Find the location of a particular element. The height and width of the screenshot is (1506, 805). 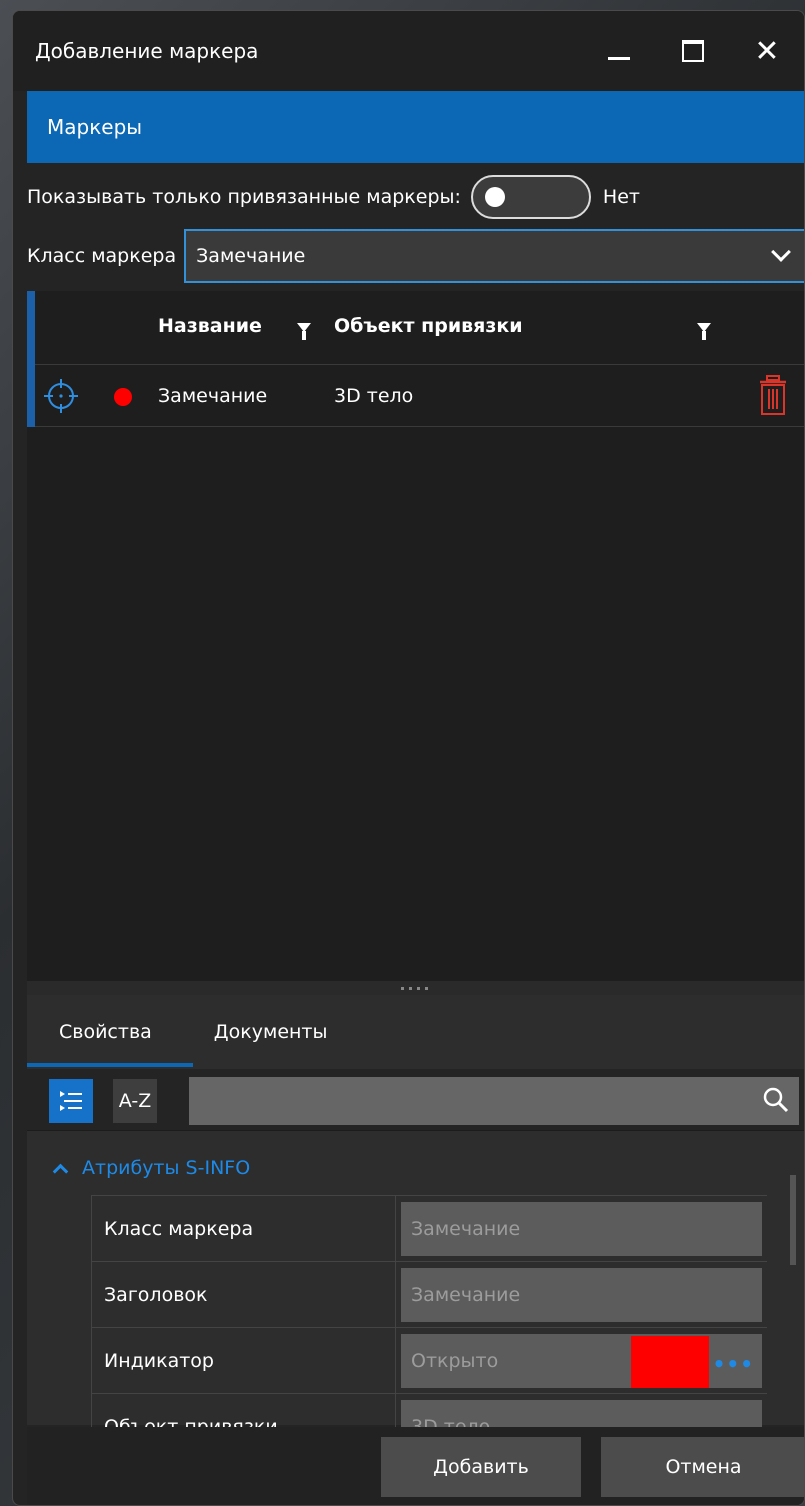

chevron-up-icon is located at coordinates (60, 1171).